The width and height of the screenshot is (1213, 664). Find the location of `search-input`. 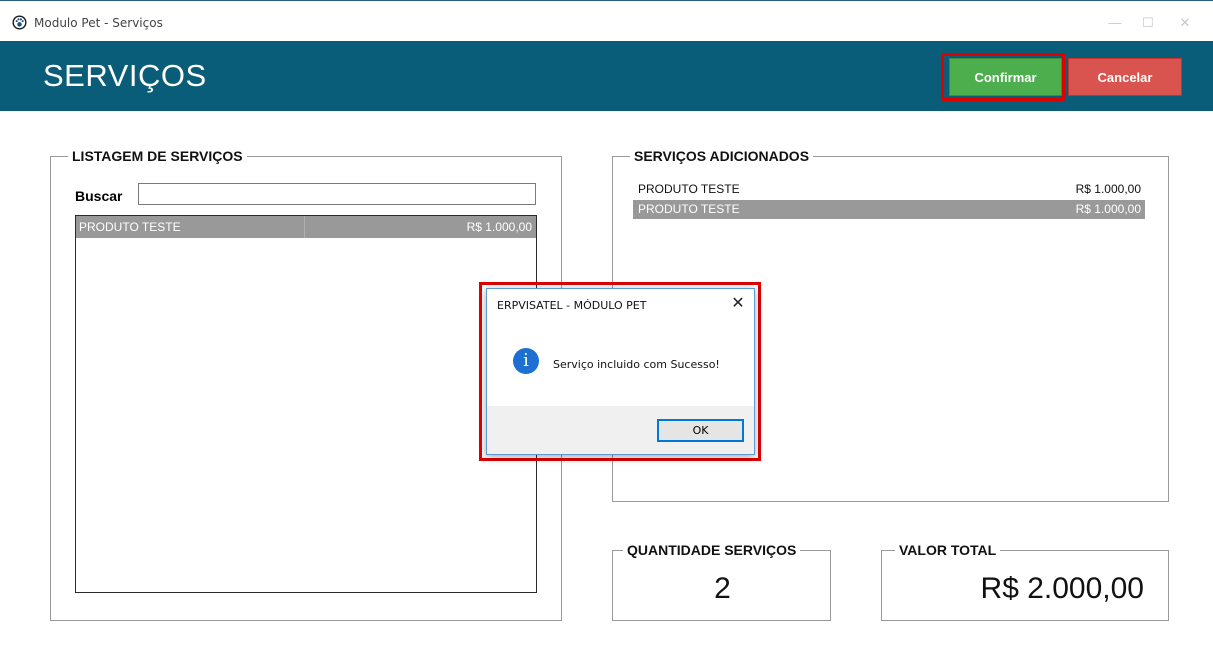

search-input is located at coordinates (337, 194).